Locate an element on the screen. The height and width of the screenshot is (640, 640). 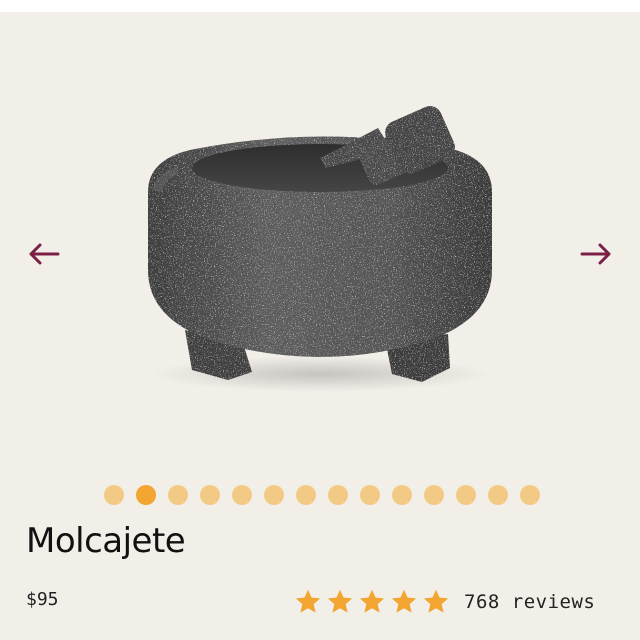
arrow-right-icon is located at coordinates (595, 254).